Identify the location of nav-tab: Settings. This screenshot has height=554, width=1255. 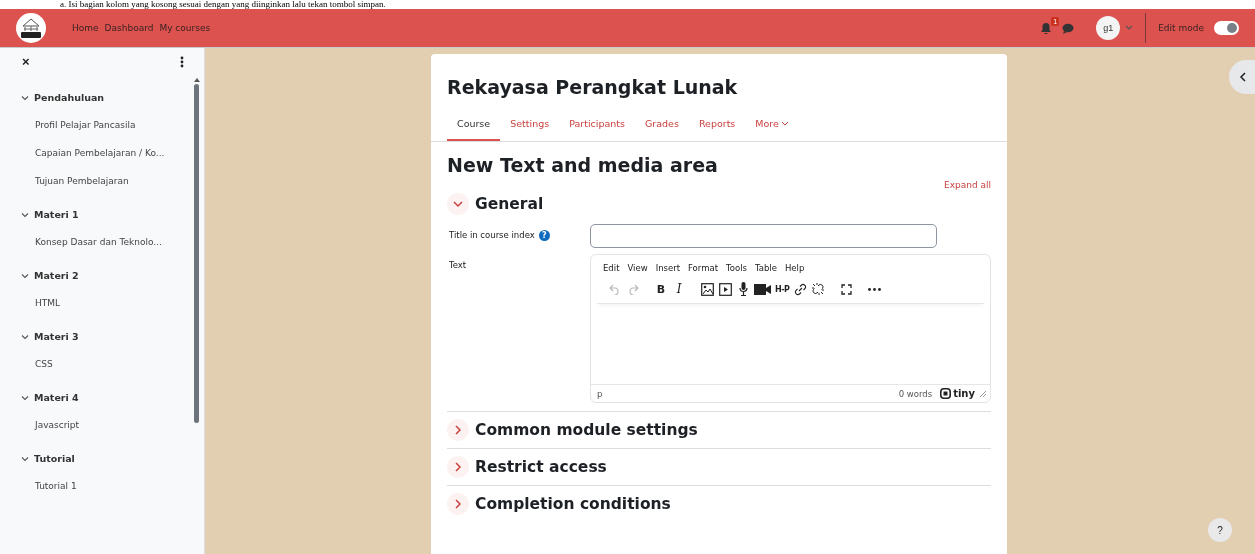
(530, 125).